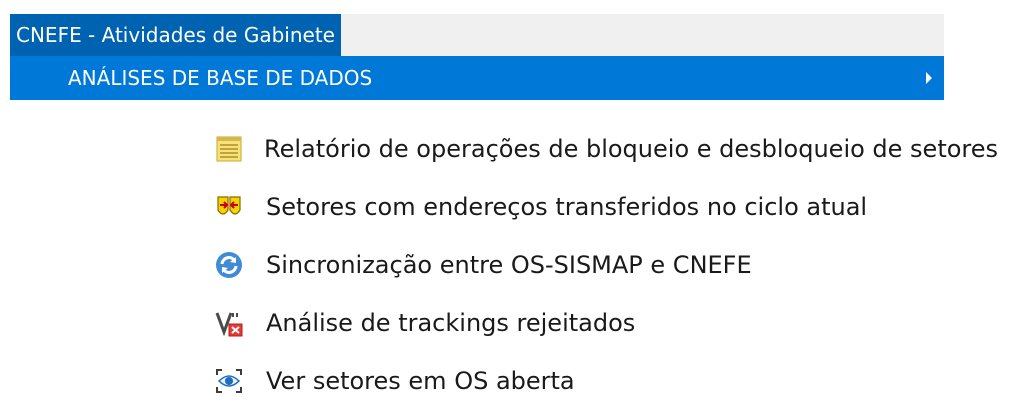 The width and height of the screenshot is (1029, 410). I want to click on eye-icon, so click(229, 381).